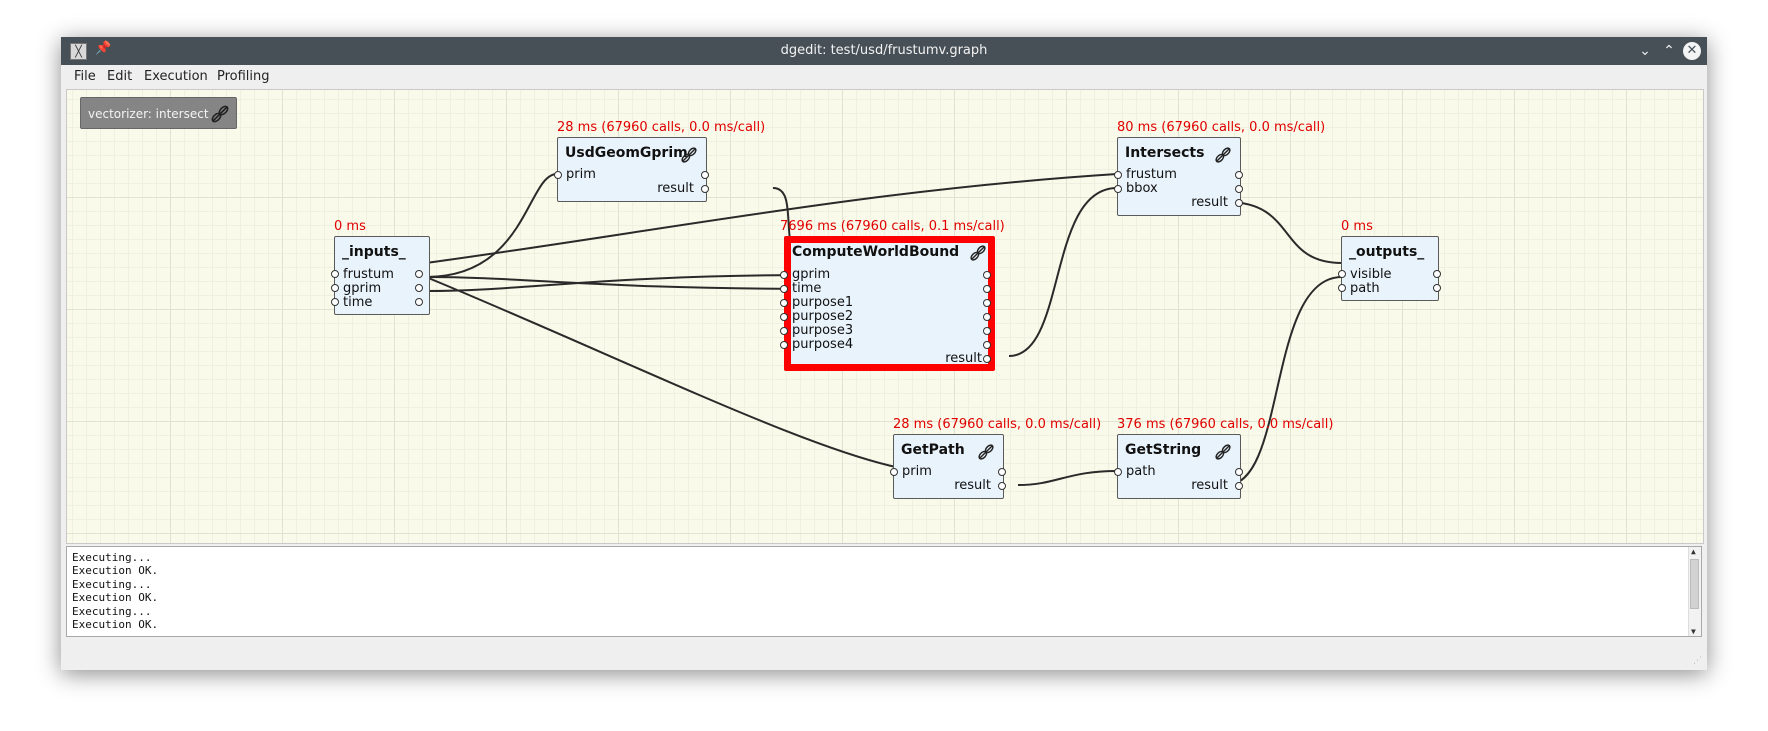  Describe the element at coordinates (997, 424) in the screenshot. I see `getpath-timing: 28 ms (67960 calls, 0.0 ms/call)` at that location.